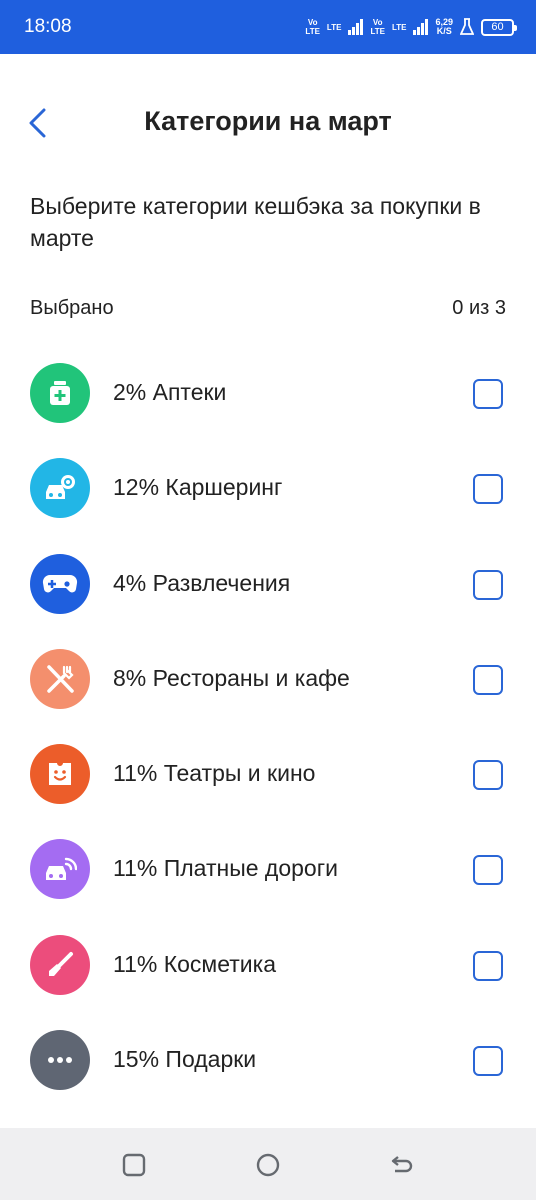 The width and height of the screenshot is (536, 1200). I want to click on category-item-toll-roads: 11% Платные дороги, so click(268, 869).